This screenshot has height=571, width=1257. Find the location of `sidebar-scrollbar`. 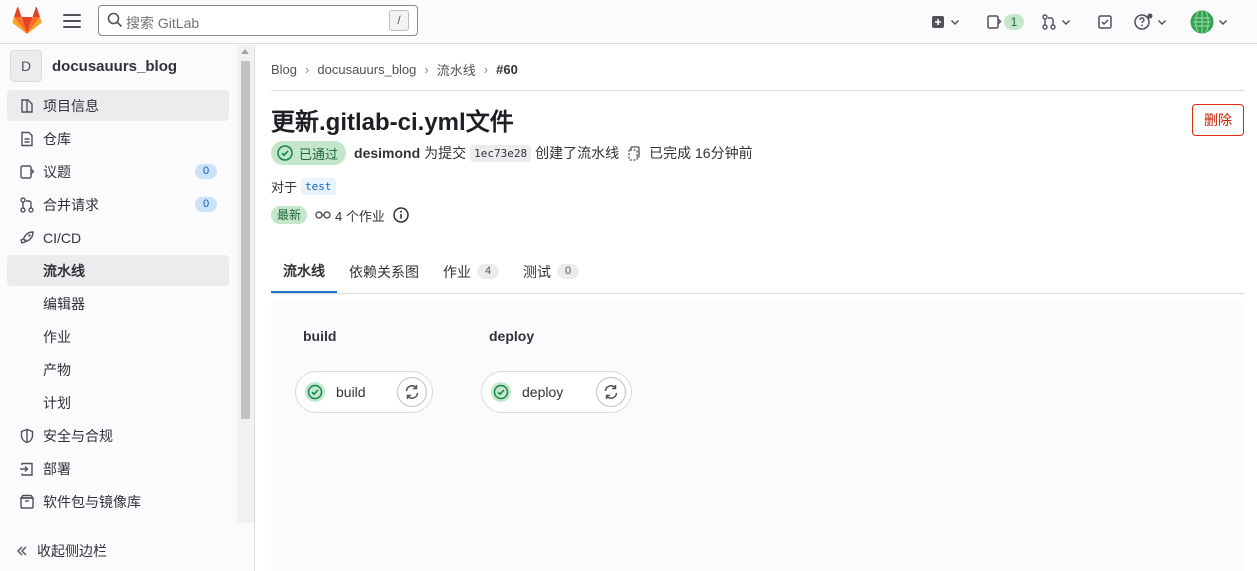

sidebar-scrollbar is located at coordinates (245, 284).